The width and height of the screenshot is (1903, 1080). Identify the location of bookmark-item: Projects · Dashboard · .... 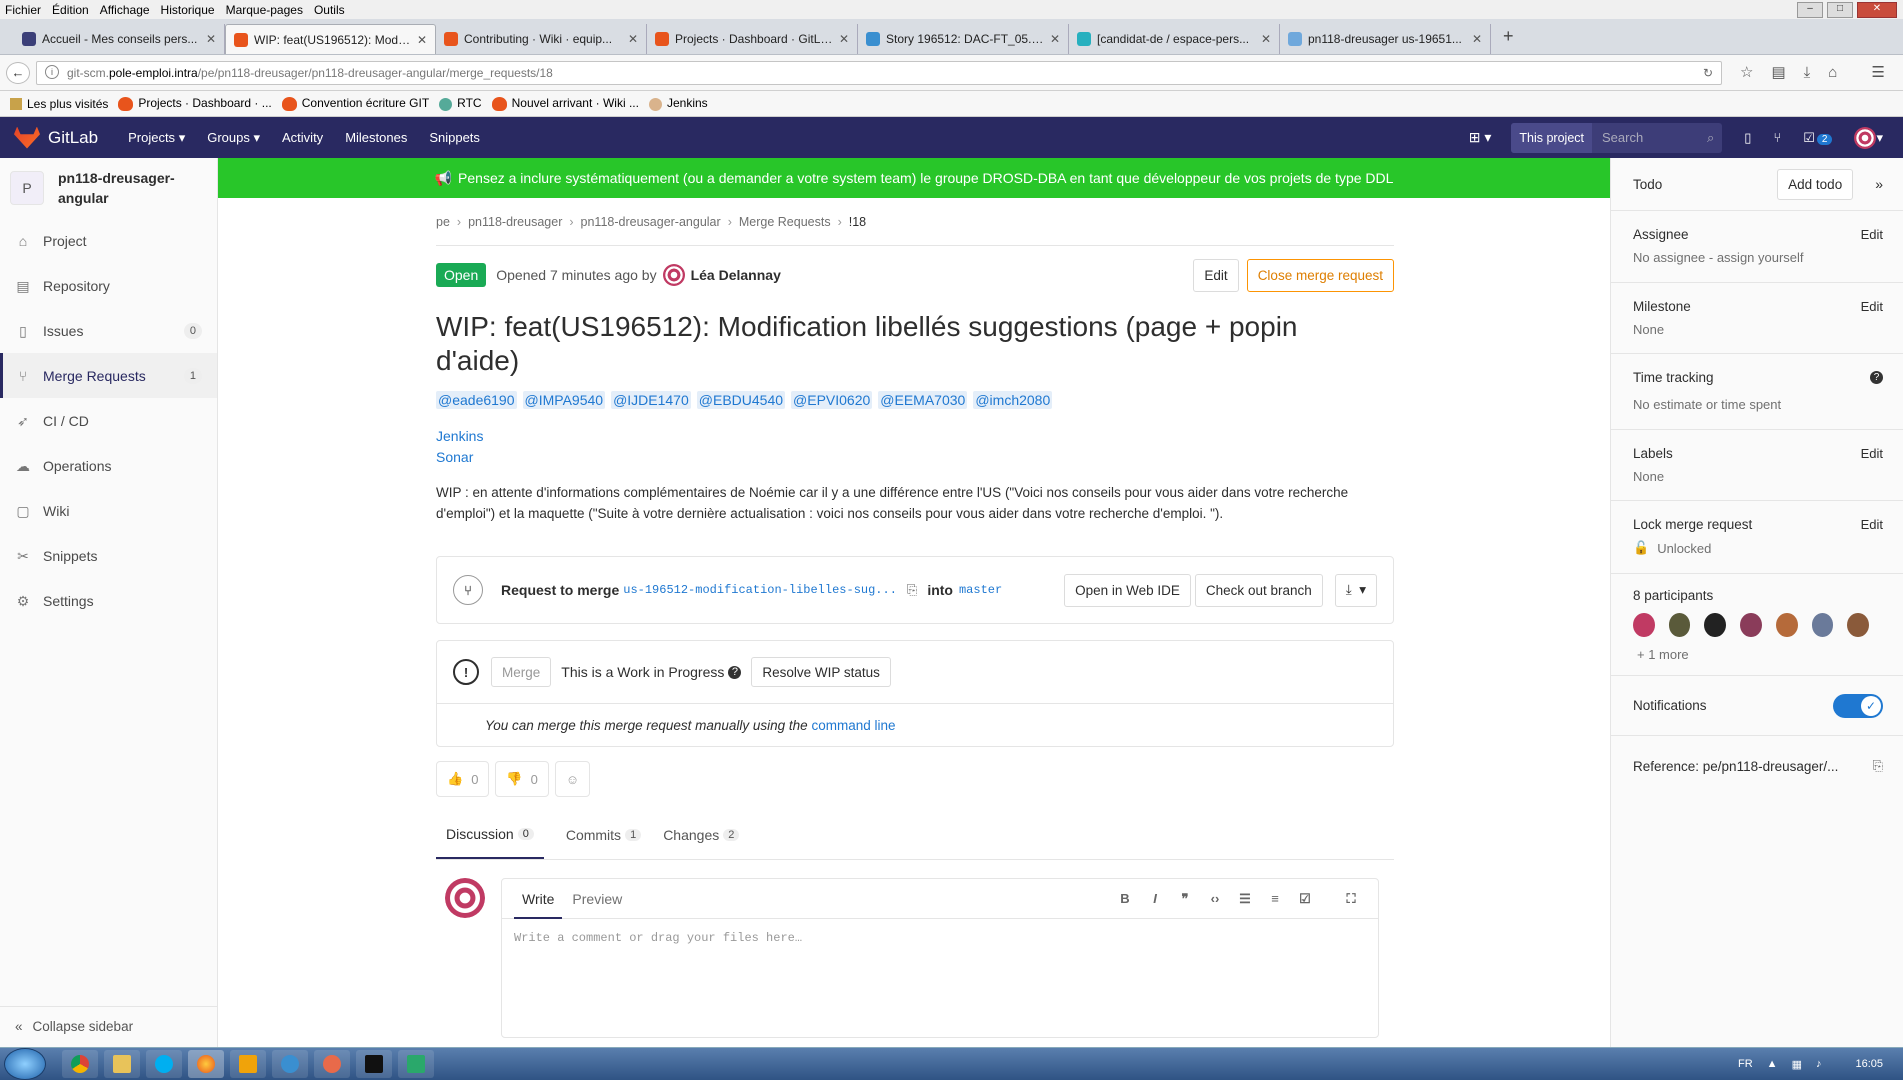
(195, 103).